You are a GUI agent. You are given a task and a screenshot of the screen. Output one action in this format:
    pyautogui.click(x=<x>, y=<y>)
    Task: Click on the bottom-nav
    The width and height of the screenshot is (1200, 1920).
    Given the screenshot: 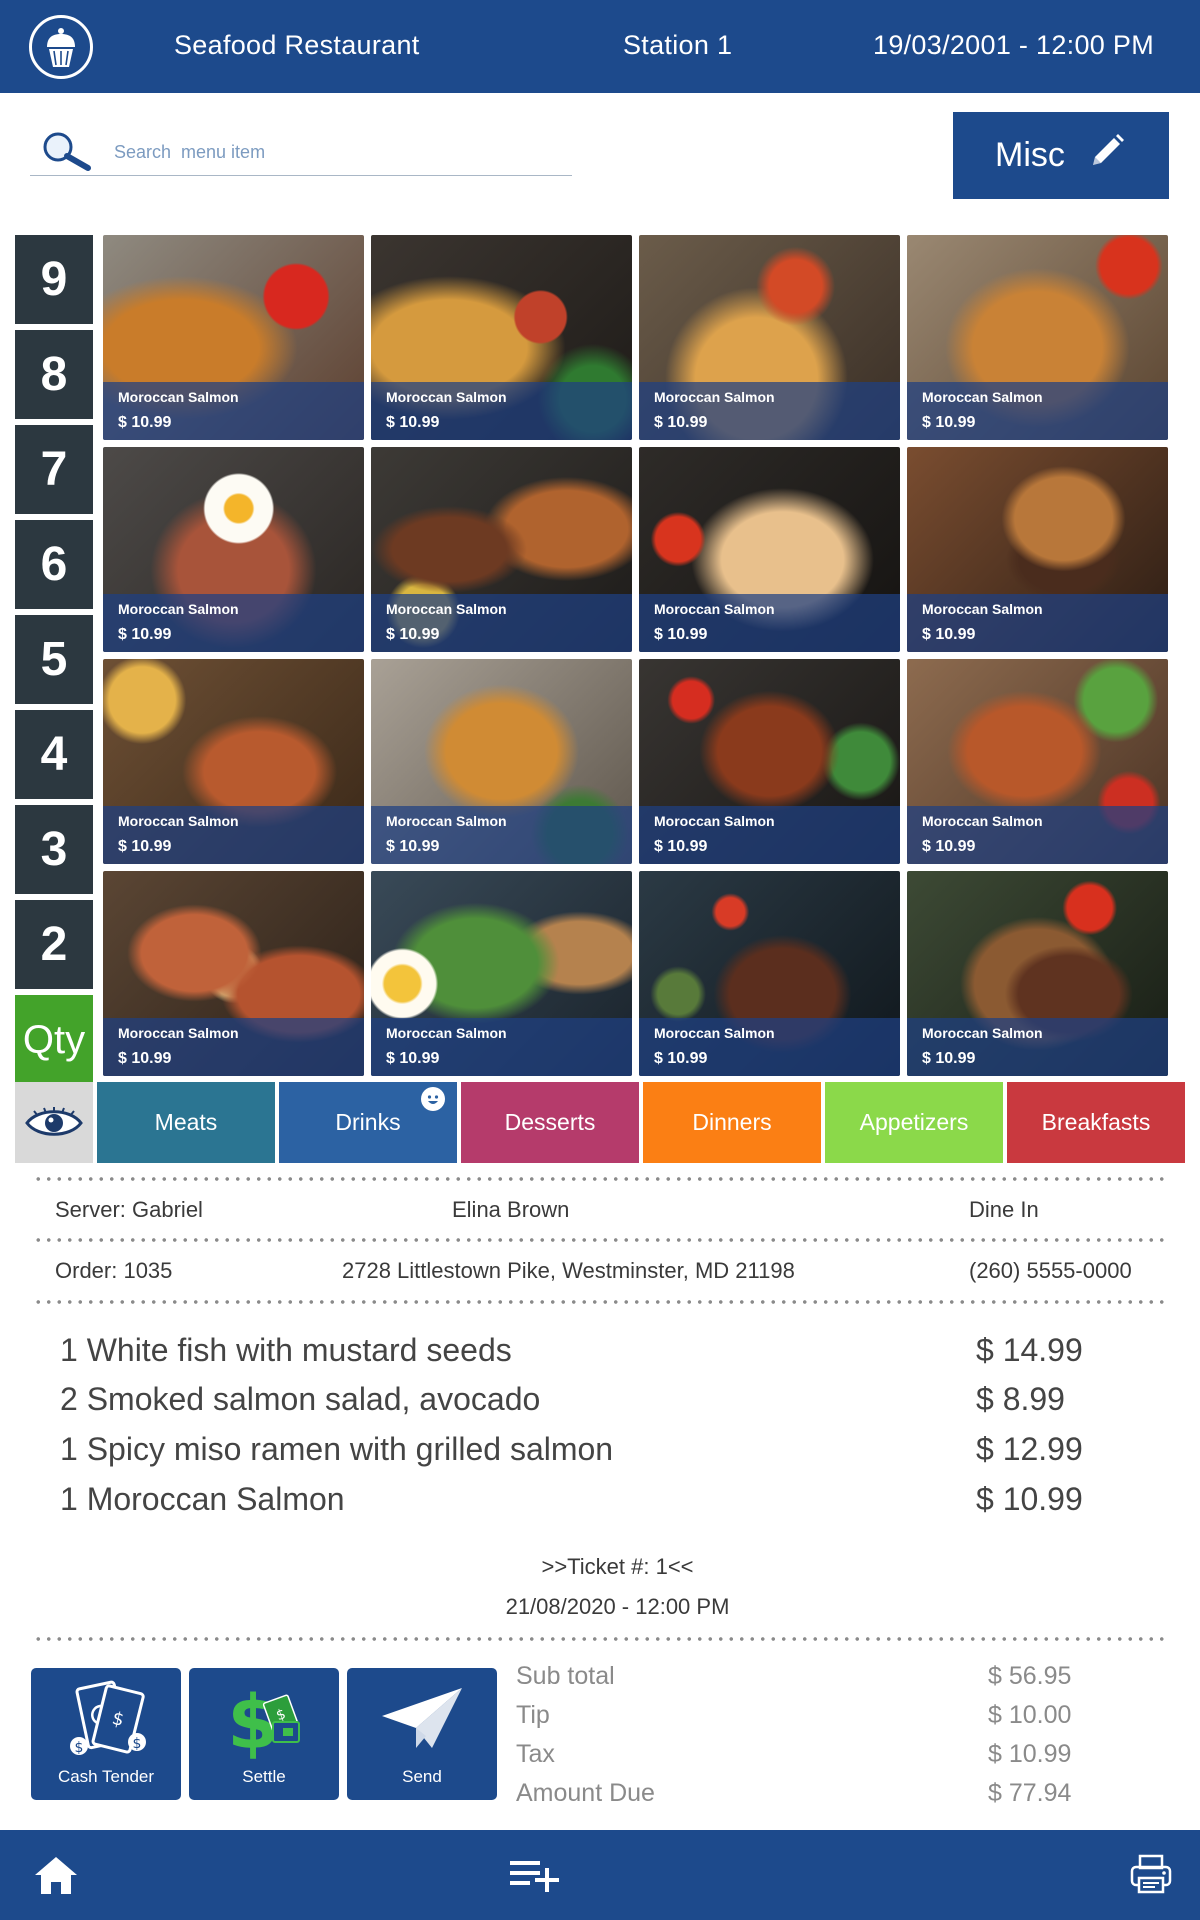 What is the action you would take?
    pyautogui.click(x=600, y=1875)
    